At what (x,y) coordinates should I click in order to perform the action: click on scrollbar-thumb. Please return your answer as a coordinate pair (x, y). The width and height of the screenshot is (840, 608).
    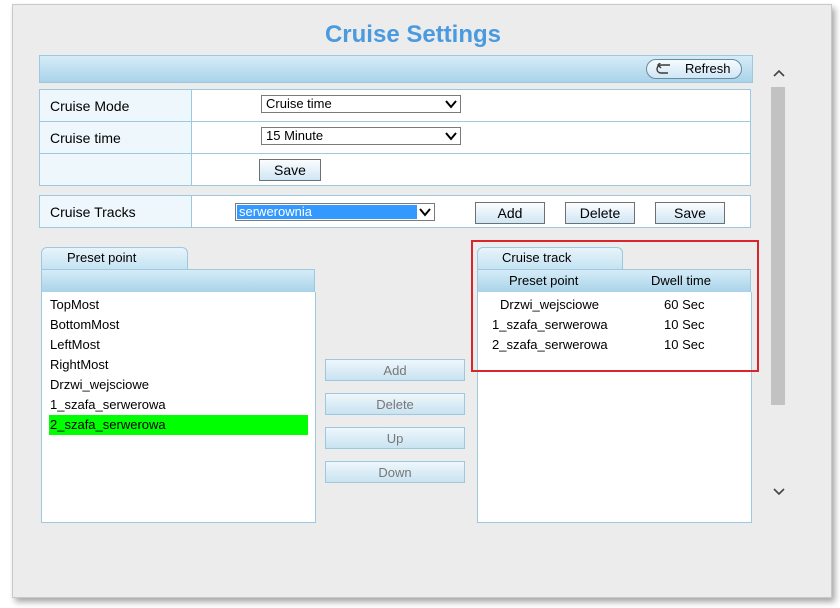
    Looking at the image, I should click on (778, 246).